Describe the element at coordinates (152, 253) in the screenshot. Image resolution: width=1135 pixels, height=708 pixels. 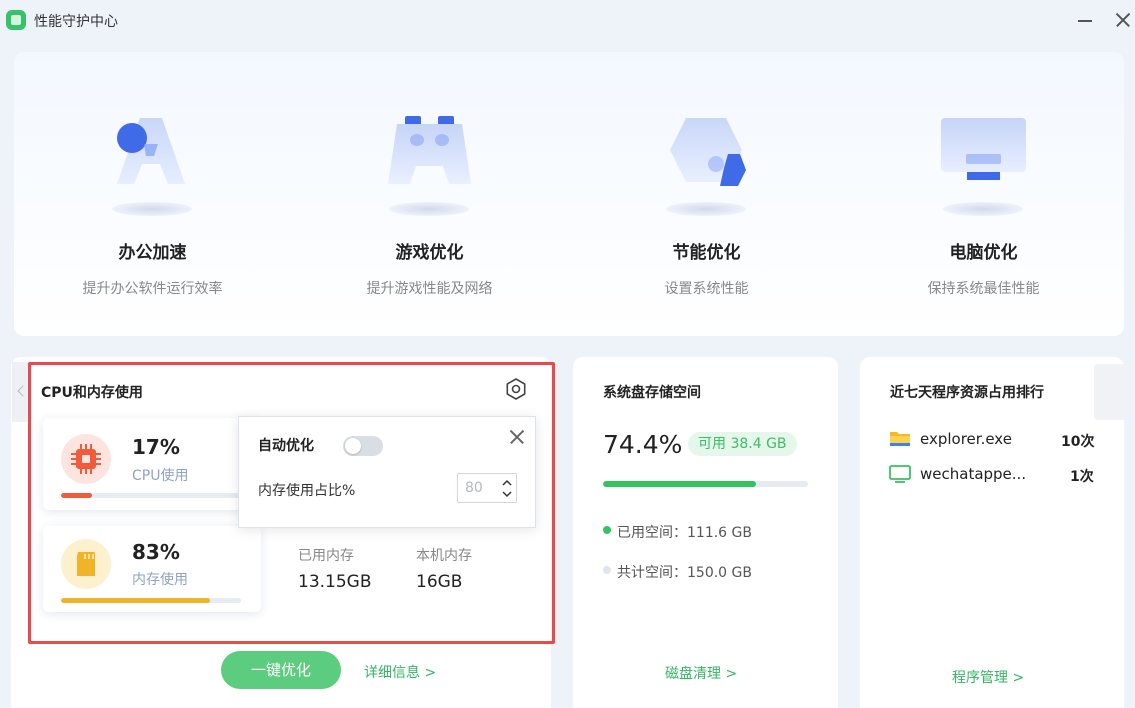
I see `feature-name: 办公加速` at that location.